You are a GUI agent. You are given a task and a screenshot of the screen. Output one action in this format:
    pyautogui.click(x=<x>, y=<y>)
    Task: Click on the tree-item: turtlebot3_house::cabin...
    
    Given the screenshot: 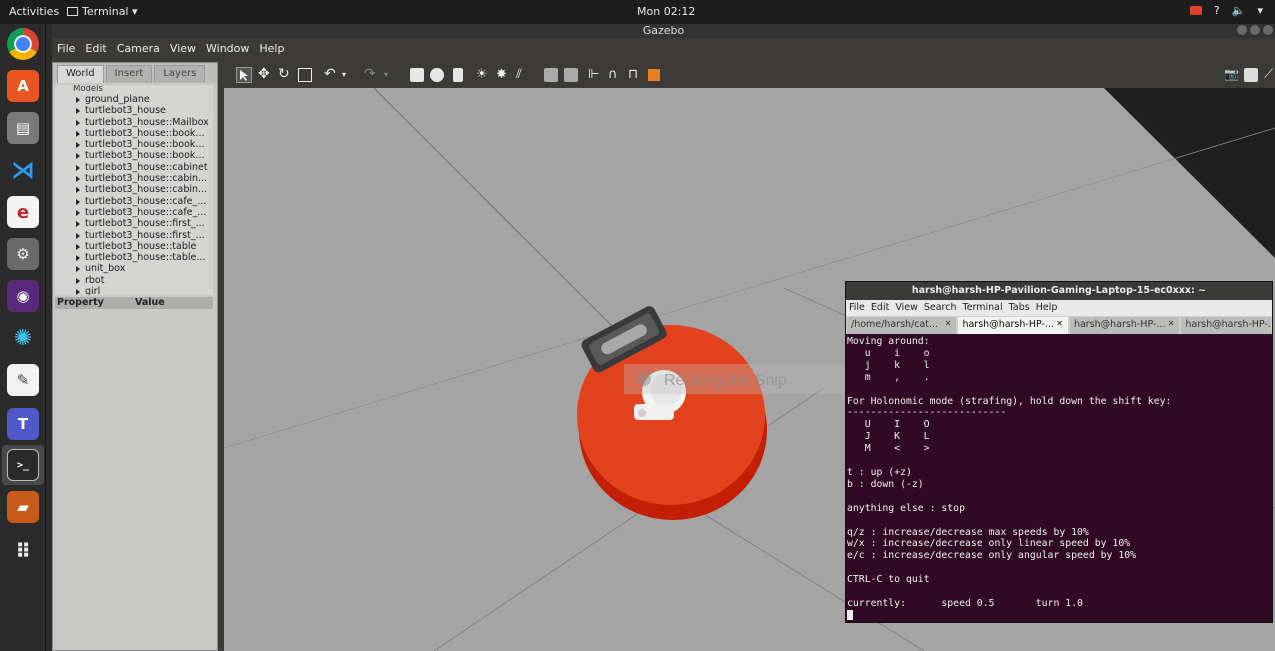 What is the action you would take?
    pyautogui.click(x=134, y=189)
    